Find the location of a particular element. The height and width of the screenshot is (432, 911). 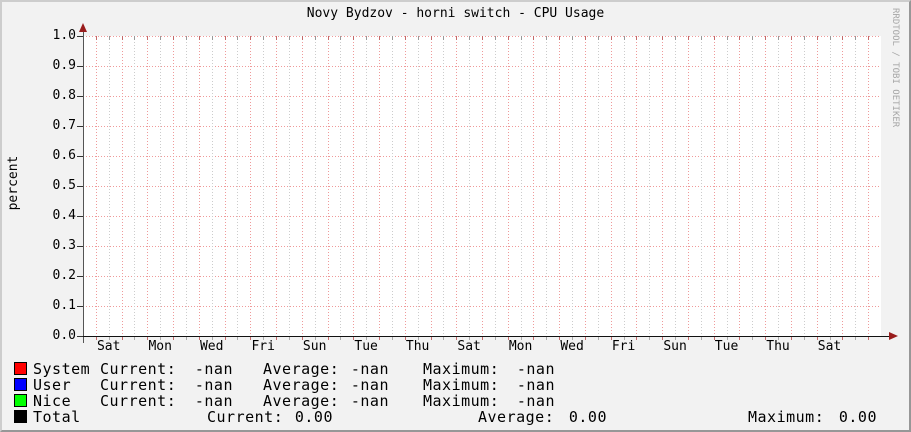

rrdtool-watermark: RRDTOOL / TOBI OETIKER is located at coordinates (895, 68).